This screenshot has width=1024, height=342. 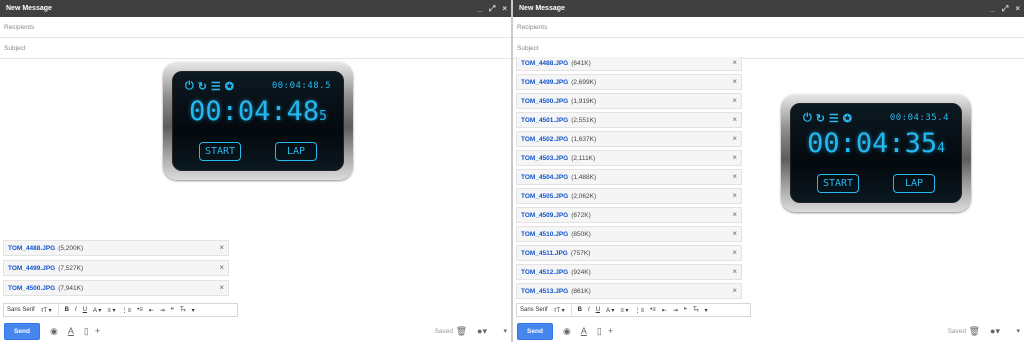 I want to click on bold-icon: B, so click(x=67, y=310).